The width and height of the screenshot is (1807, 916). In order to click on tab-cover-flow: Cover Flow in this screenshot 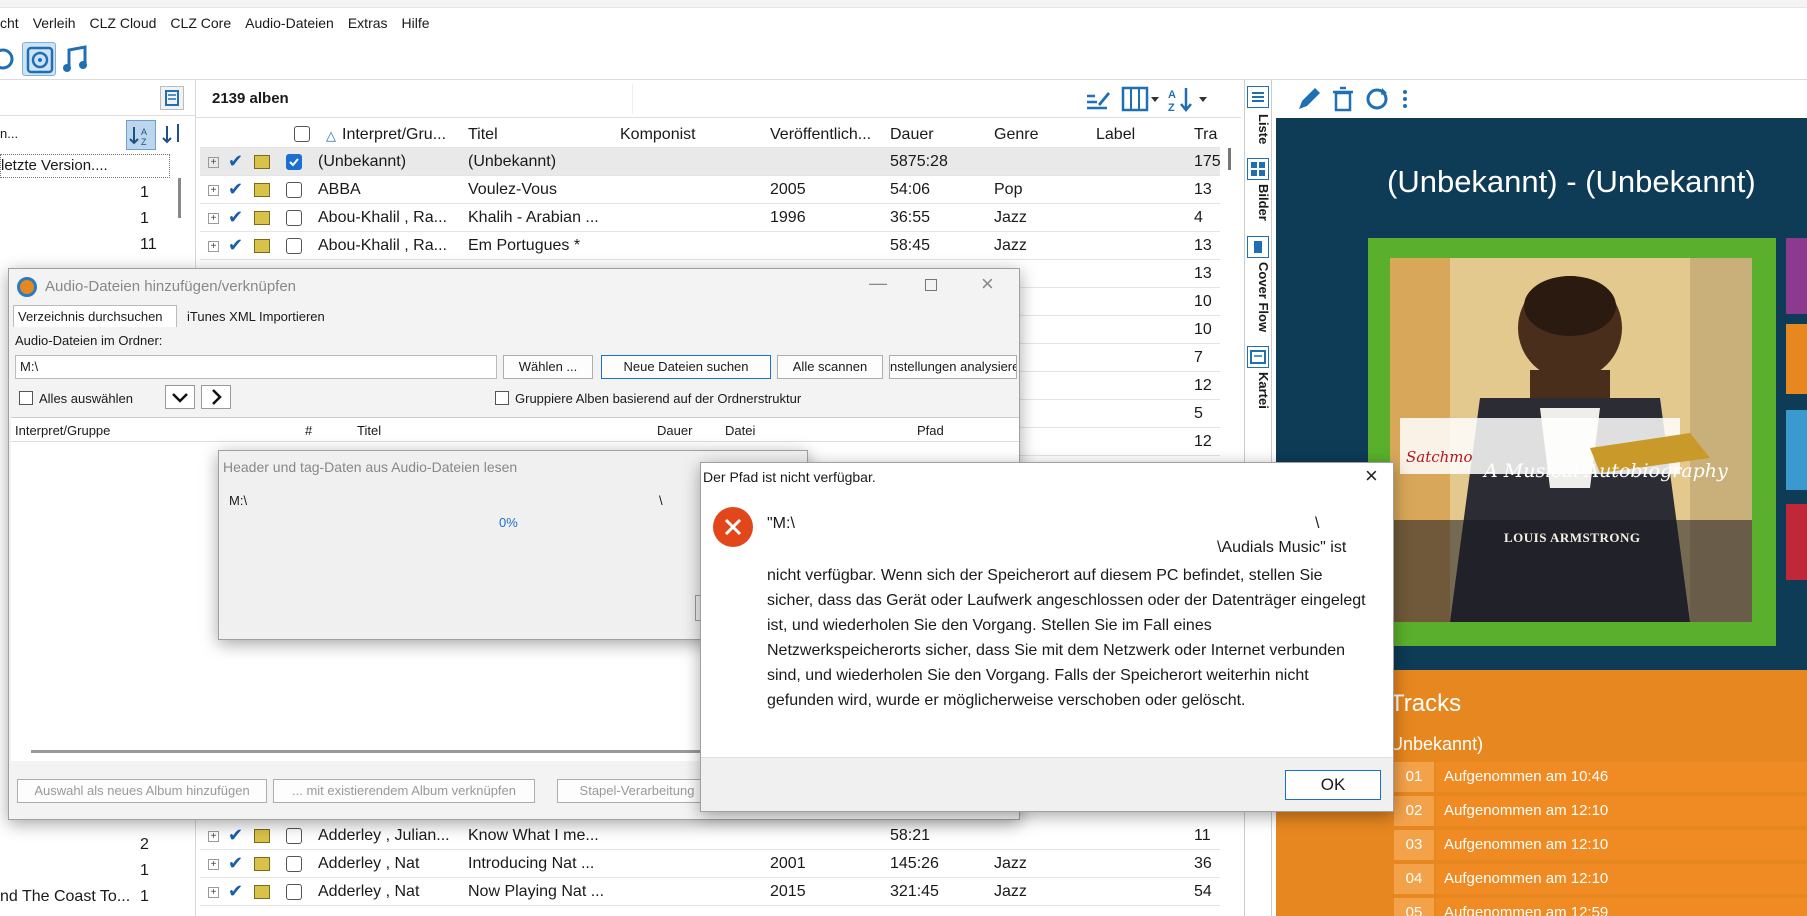, I will do `click(1259, 302)`.